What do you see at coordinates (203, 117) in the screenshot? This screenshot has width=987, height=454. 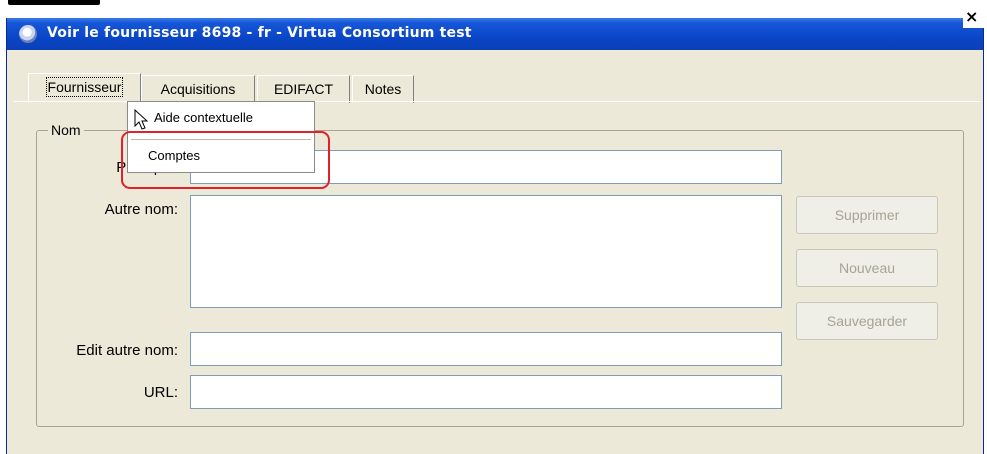 I see `menu-item-aide-contextuelle: Aide contextuelle` at bounding box center [203, 117].